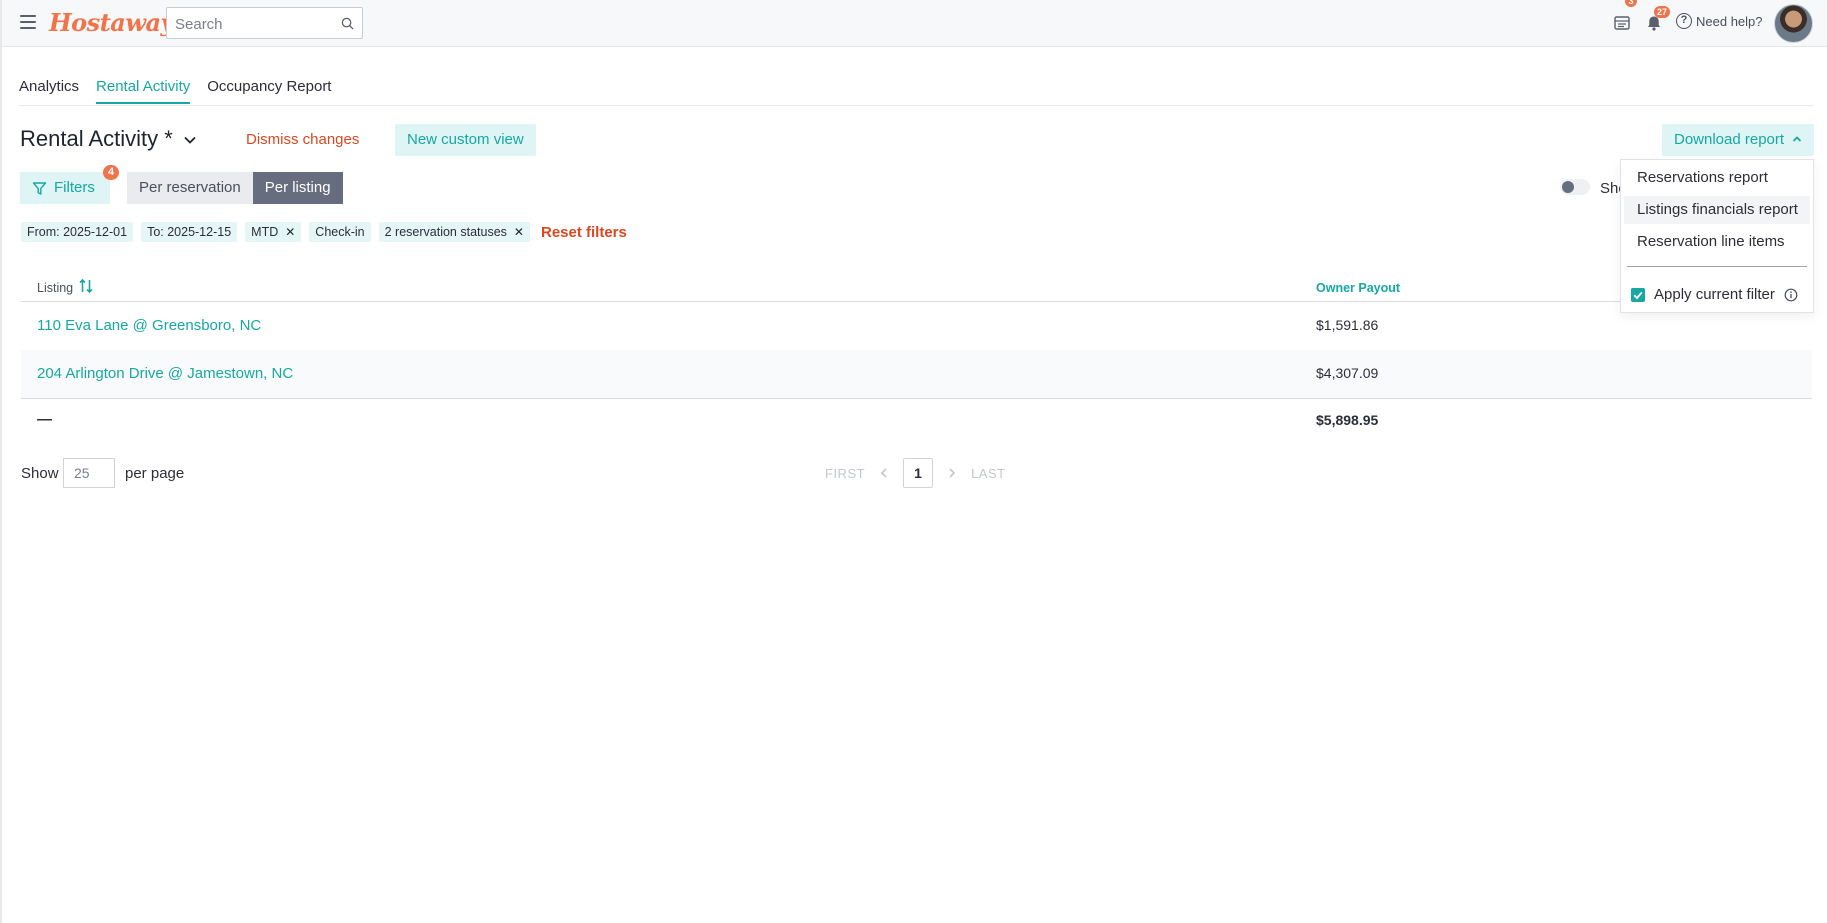  I want to click on tab-rental-activity: Rental Activity, so click(143, 91).